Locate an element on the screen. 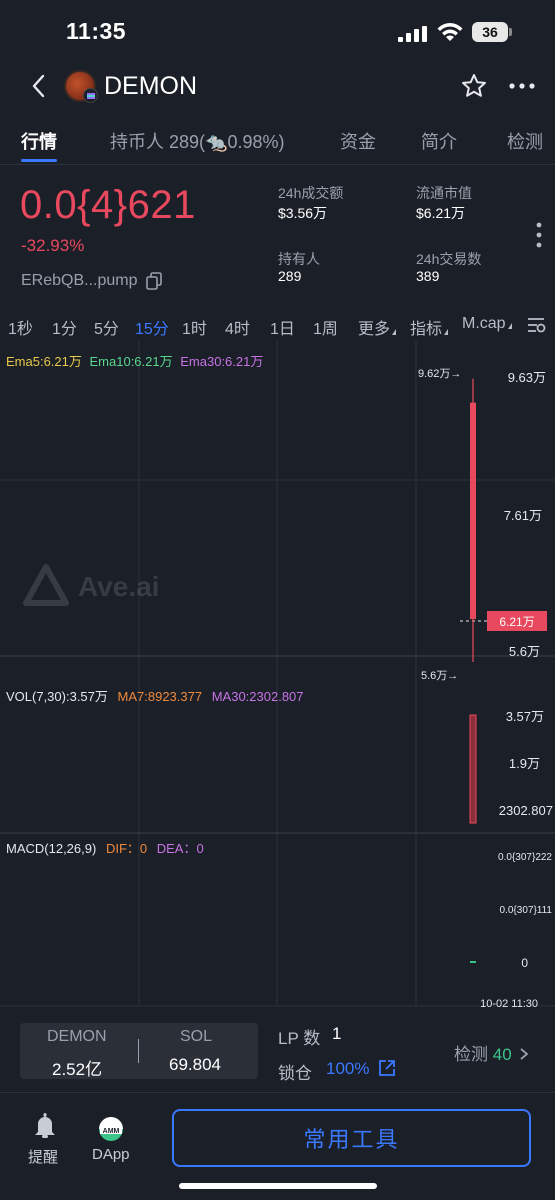 The height and width of the screenshot is (1200, 555). vol-tick: 3.57万 is located at coordinates (525, 716).